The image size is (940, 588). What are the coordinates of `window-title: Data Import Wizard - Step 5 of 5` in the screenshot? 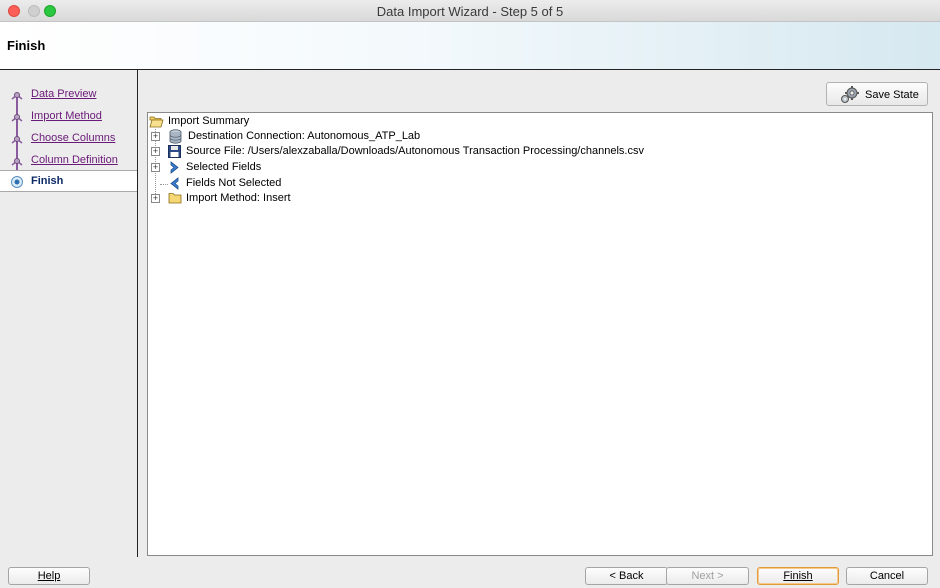 It's located at (470, 11).